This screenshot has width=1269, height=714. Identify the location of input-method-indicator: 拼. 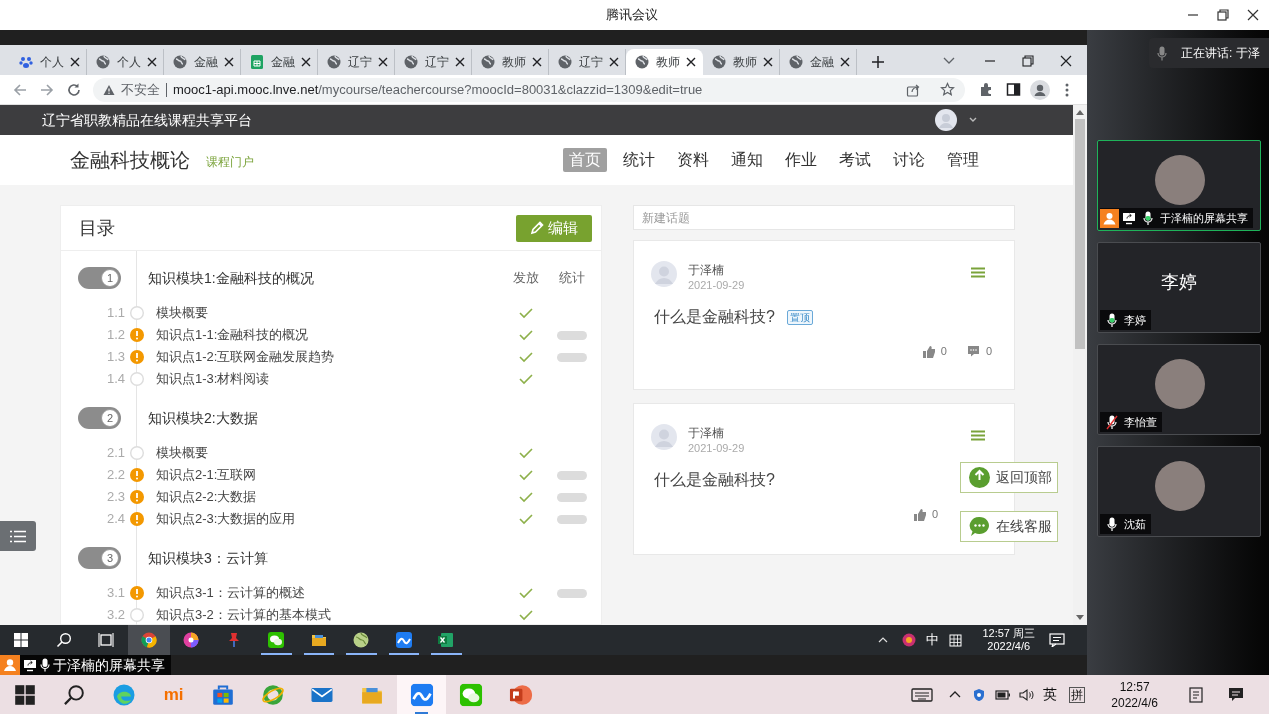
(1077, 694).